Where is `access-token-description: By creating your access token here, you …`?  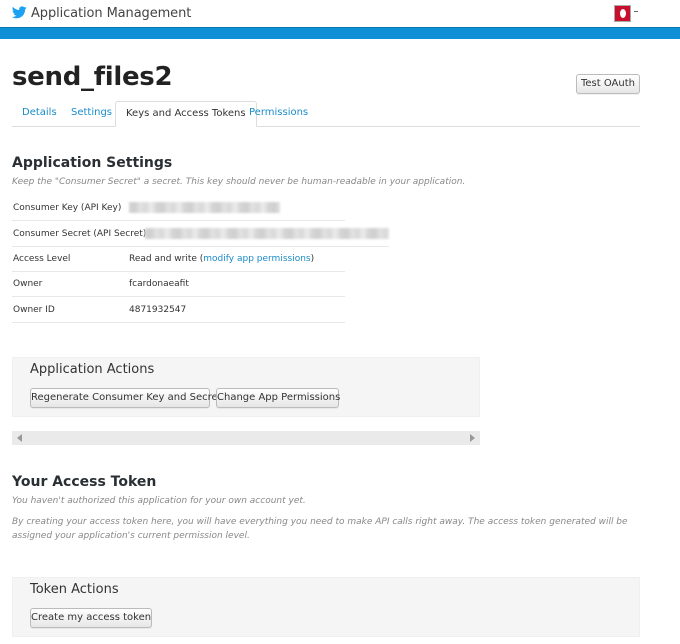
access-token-description: By creating your access token here, you … is located at coordinates (320, 529).